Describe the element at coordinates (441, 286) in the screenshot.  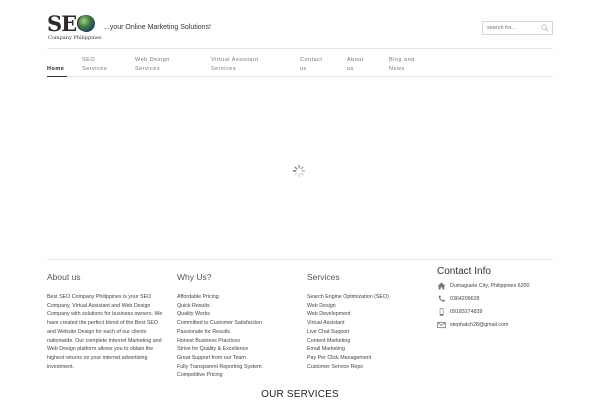
I see `home-icon` at that location.